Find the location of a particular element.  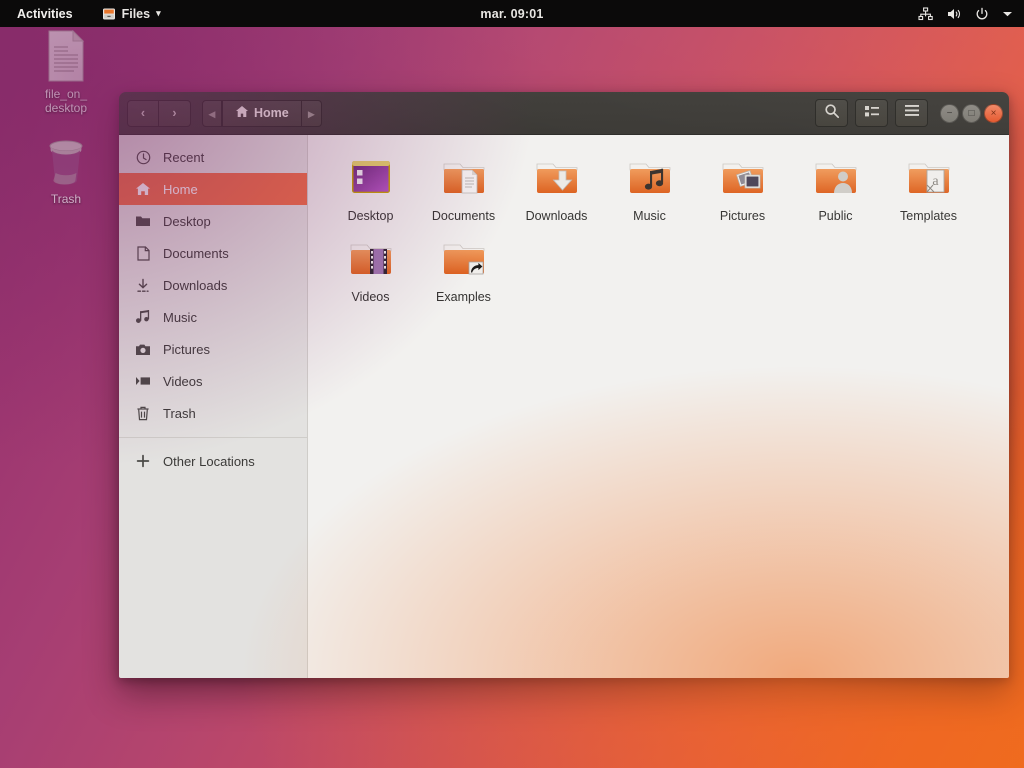

network-icon is located at coordinates (925, 13).